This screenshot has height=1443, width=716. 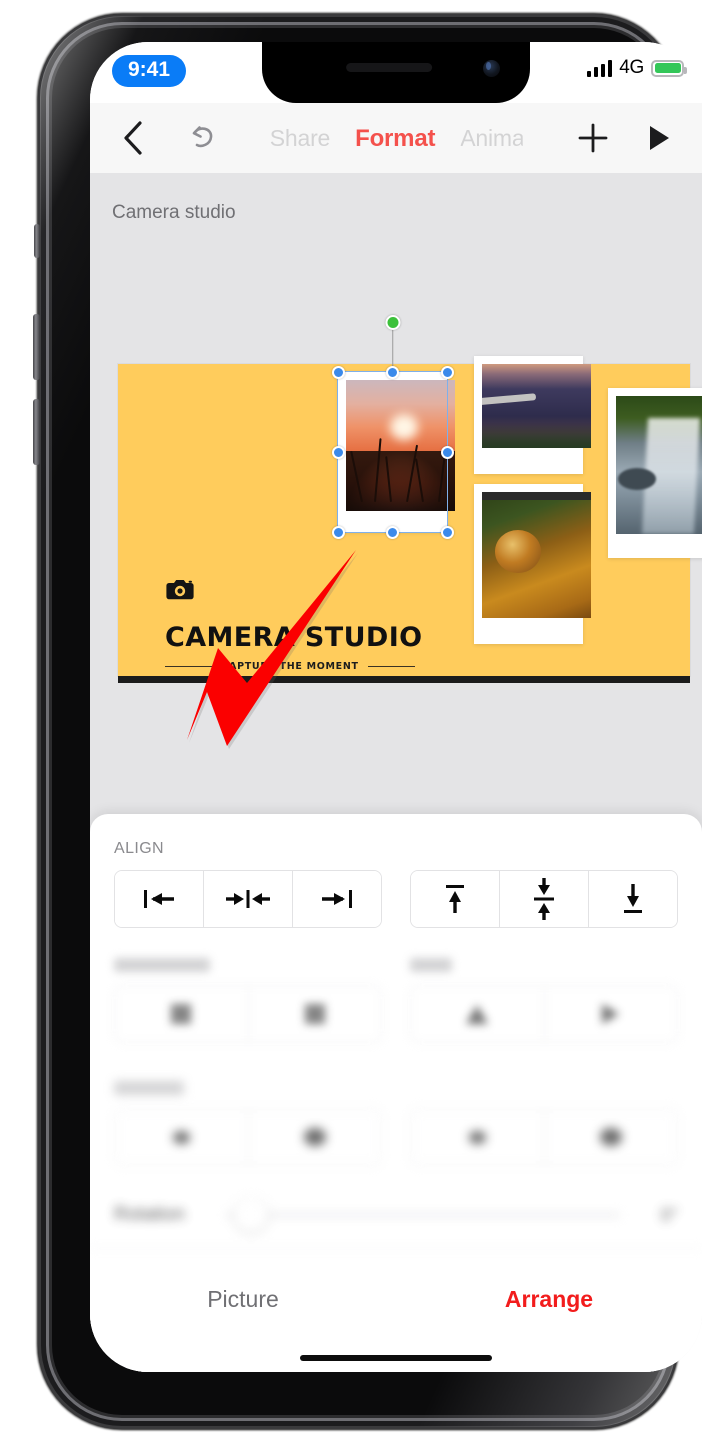 I want to click on rotation-section: Rotation 0°, so click(x=396, y=1223).